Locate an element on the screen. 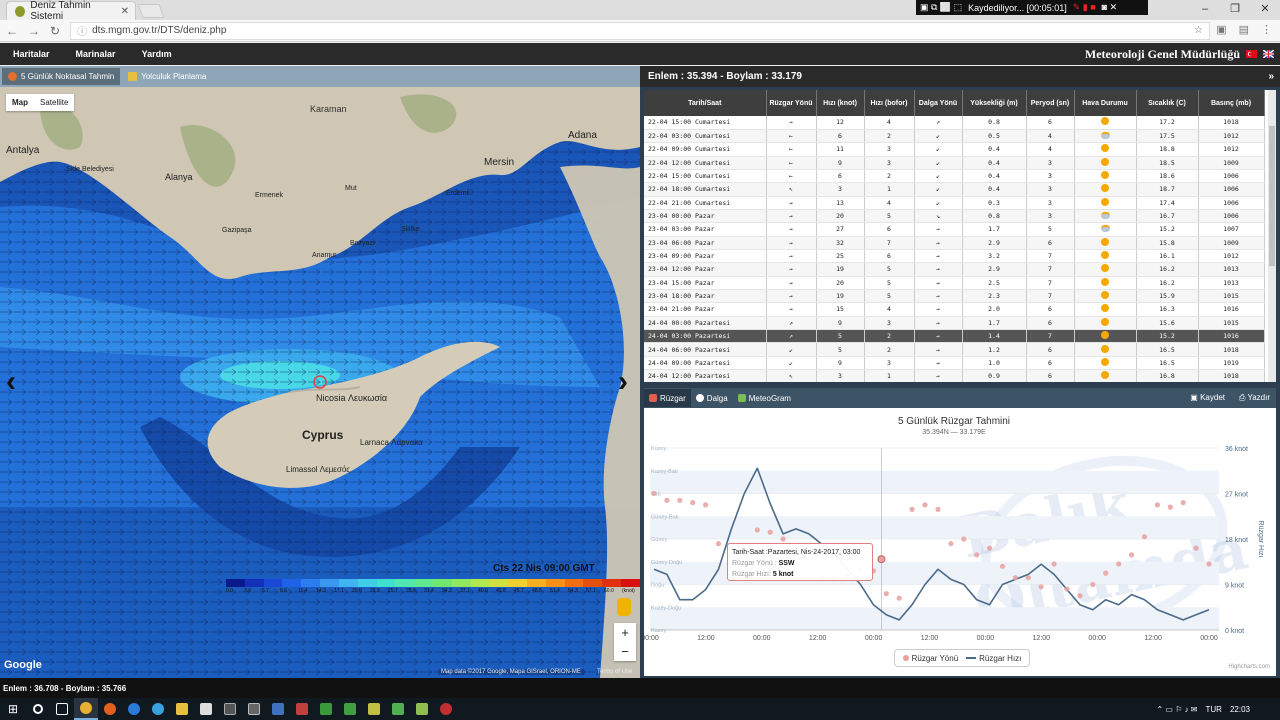  column-header: Dalga Yönü is located at coordinates (938, 103).